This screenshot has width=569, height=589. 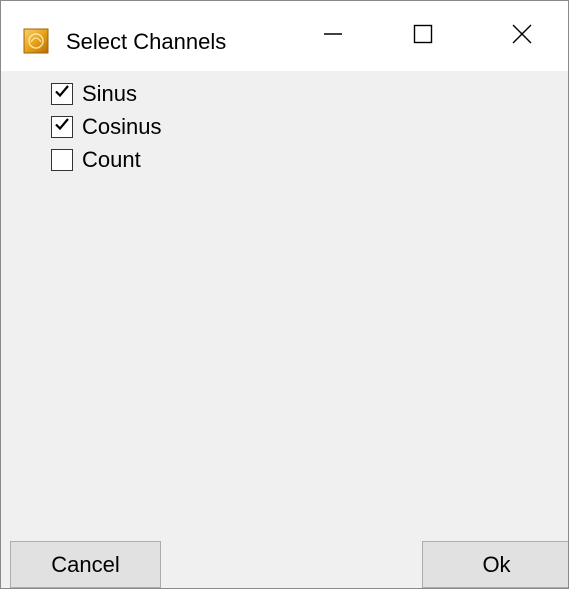 I want to click on window-title: Select Channels, so click(x=146, y=41).